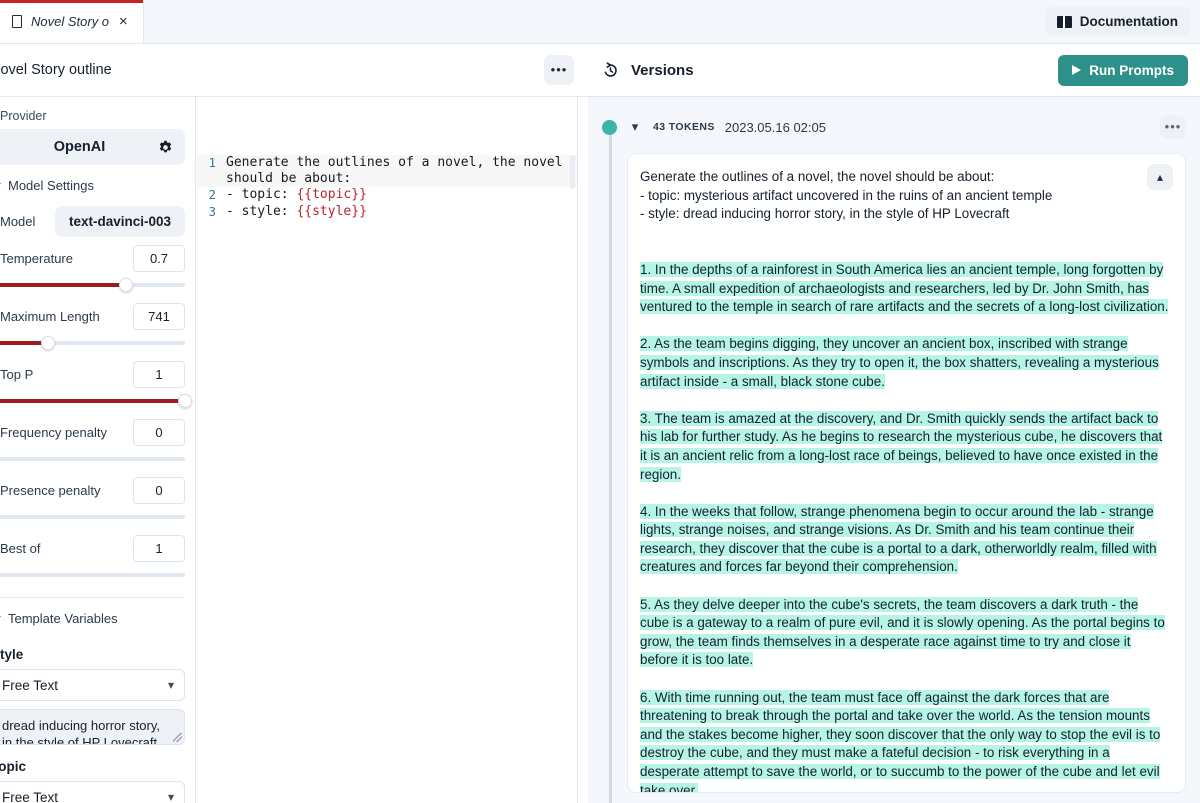 This screenshot has height=803, width=1200. I want to click on timeline-dot-icon, so click(609, 127).